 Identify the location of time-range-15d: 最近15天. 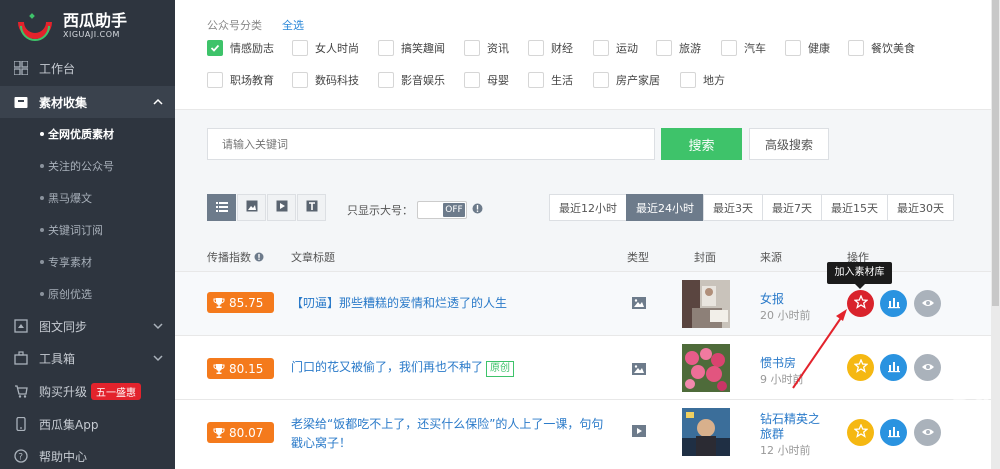
(854, 207).